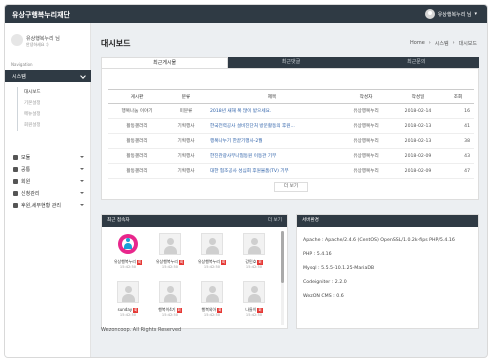 The width and height of the screenshot is (492, 362). I want to click on column-header: 조회, so click(458, 96).